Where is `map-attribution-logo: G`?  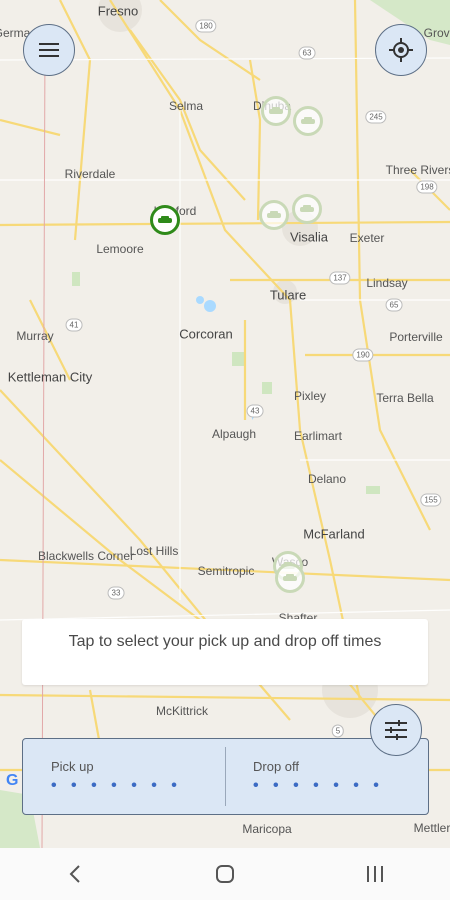 map-attribution-logo: G is located at coordinates (12, 780).